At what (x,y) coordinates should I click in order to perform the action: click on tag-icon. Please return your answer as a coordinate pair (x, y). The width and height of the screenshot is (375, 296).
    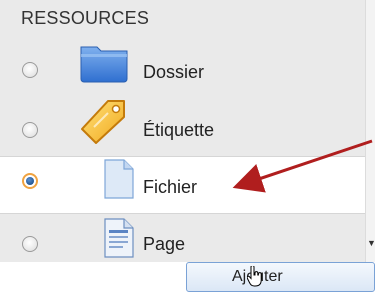
    Looking at the image, I should click on (103, 122).